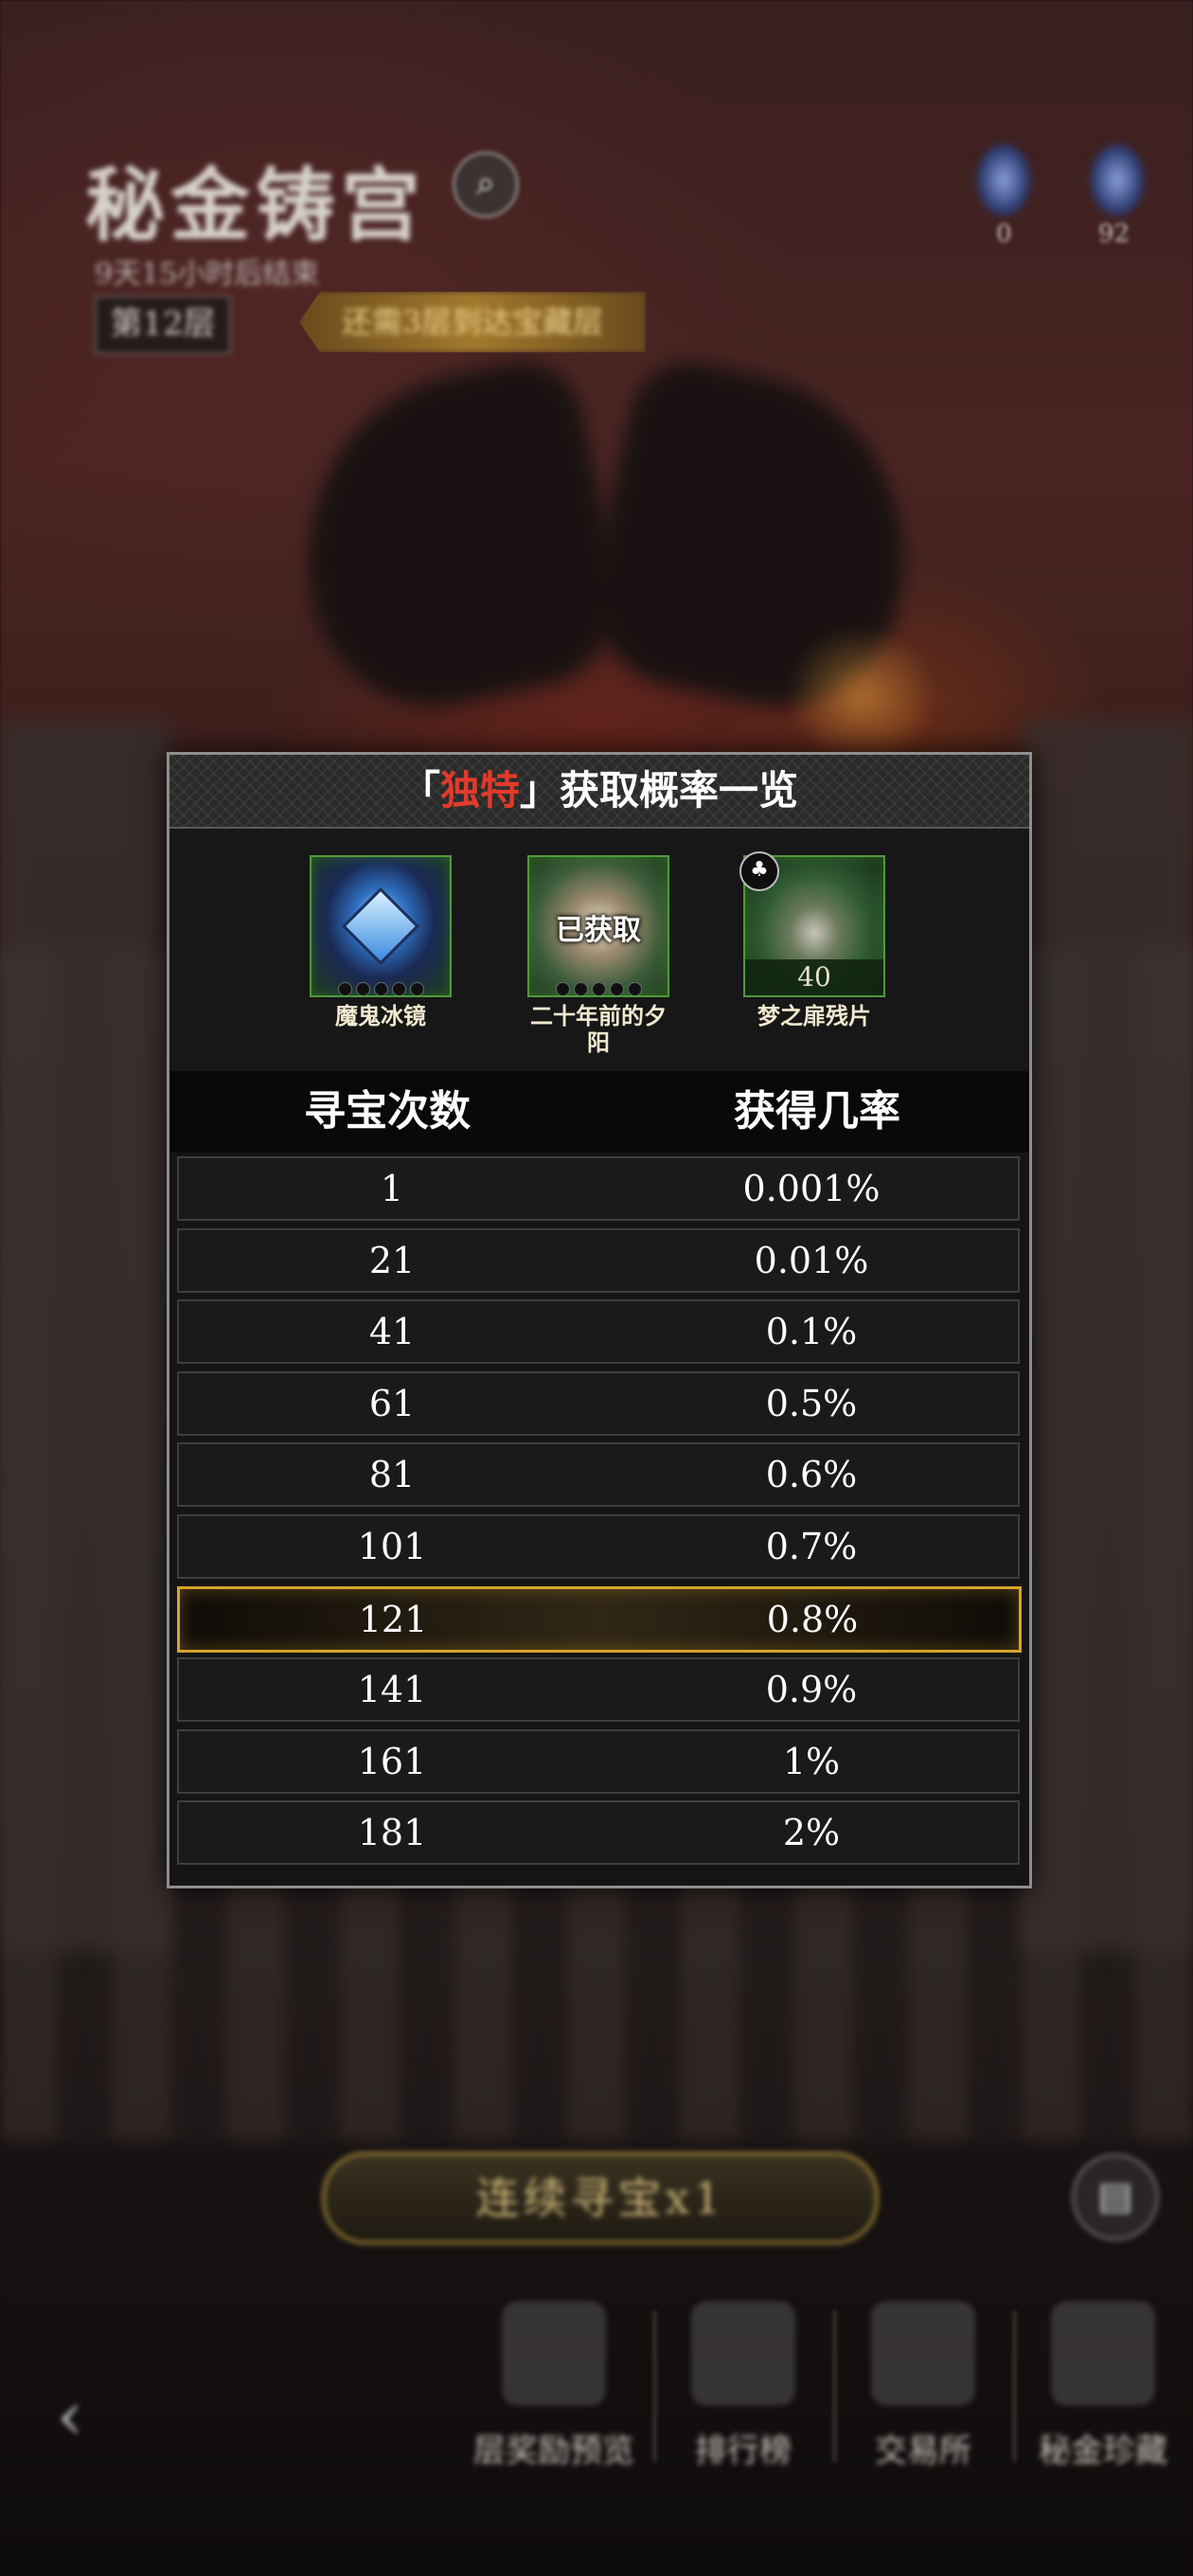  I want to click on table-header: 寻宝次数 获得几率, so click(599, 1112).